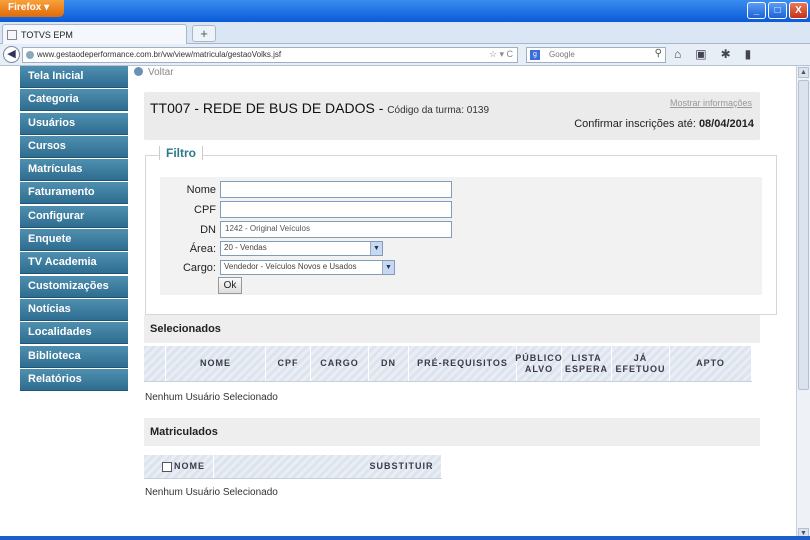 The width and height of the screenshot is (810, 540). Describe the element at coordinates (463, 363) in the screenshot. I see `column-header-pre-requisitos: PRÉ-REQUISITOS` at that location.